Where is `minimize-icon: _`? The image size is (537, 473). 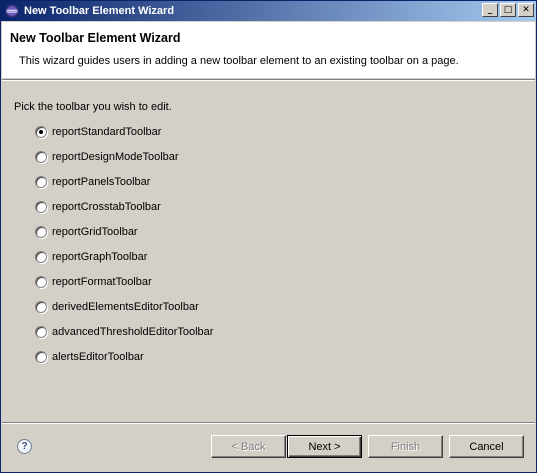 minimize-icon: _ is located at coordinates (490, 9).